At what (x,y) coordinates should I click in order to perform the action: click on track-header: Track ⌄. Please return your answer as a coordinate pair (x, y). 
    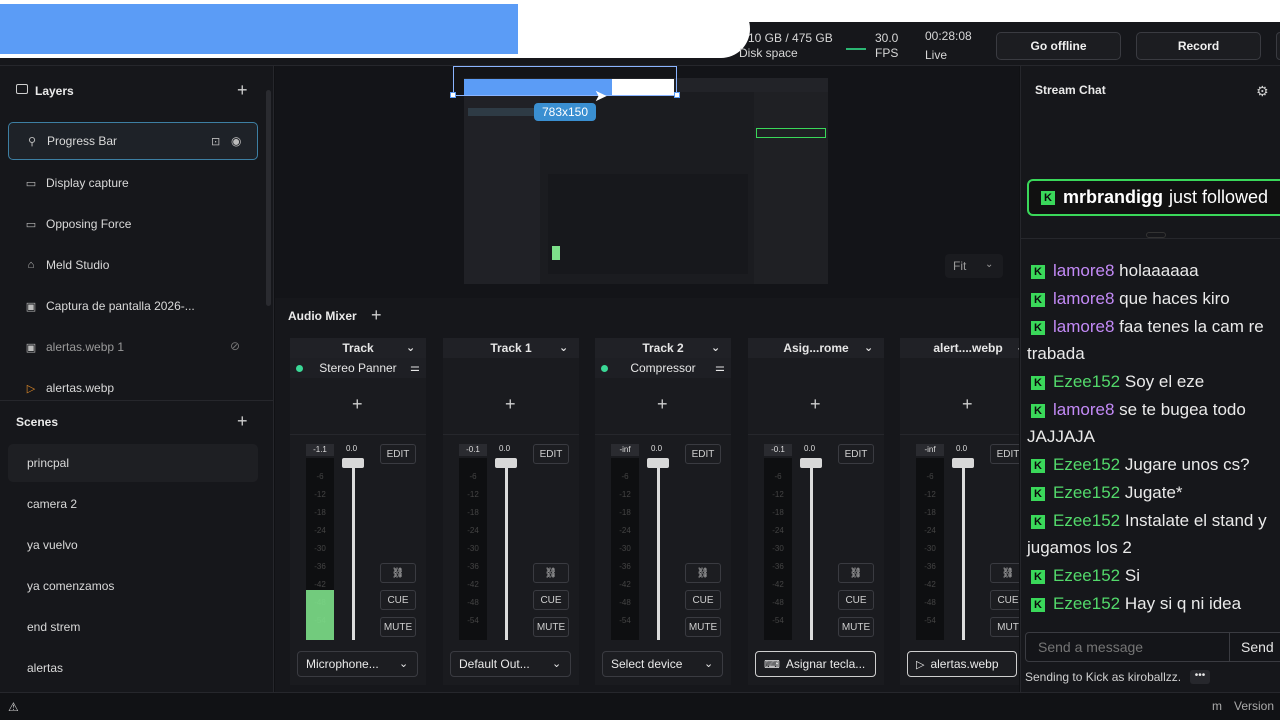
    Looking at the image, I should click on (358, 348).